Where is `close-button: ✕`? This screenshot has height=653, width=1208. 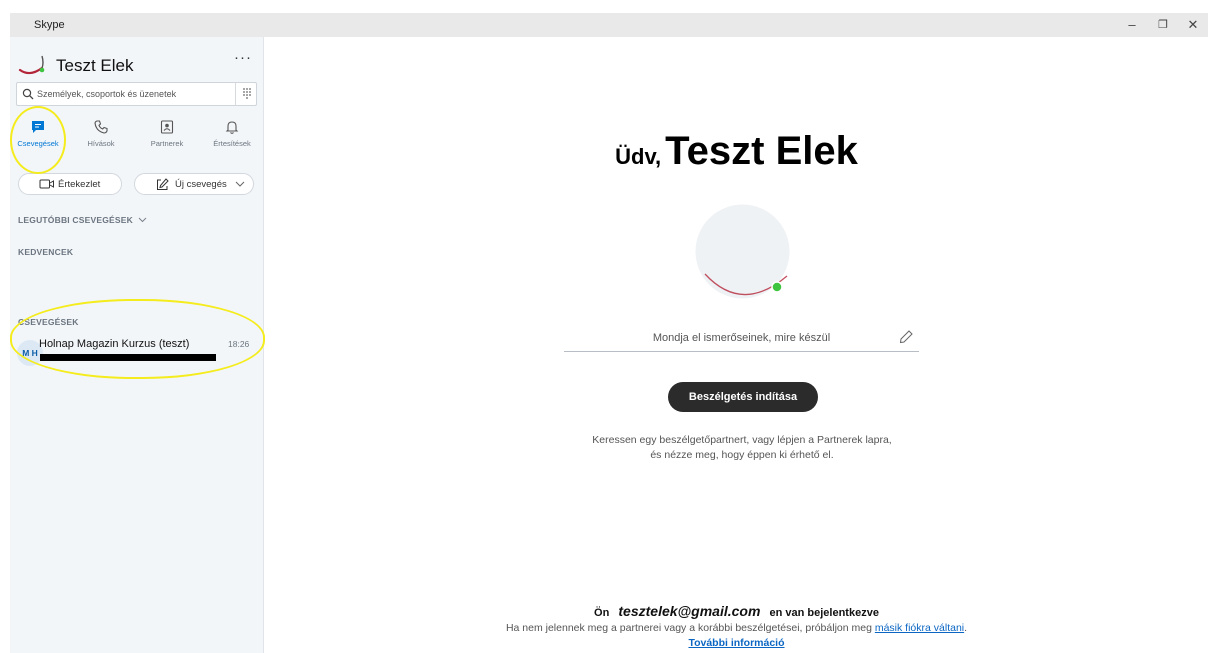
close-button: ✕ is located at coordinates (1193, 25).